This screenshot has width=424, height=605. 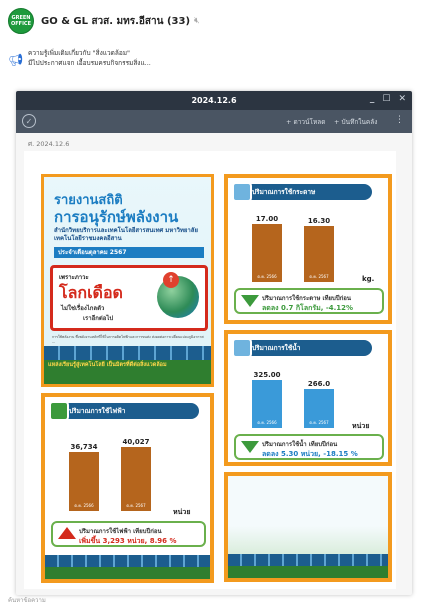 What do you see at coordinates (355, 122) in the screenshot?
I see `save-to-keep-button: + บันทึกในคลัง` at bounding box center [355, 122].